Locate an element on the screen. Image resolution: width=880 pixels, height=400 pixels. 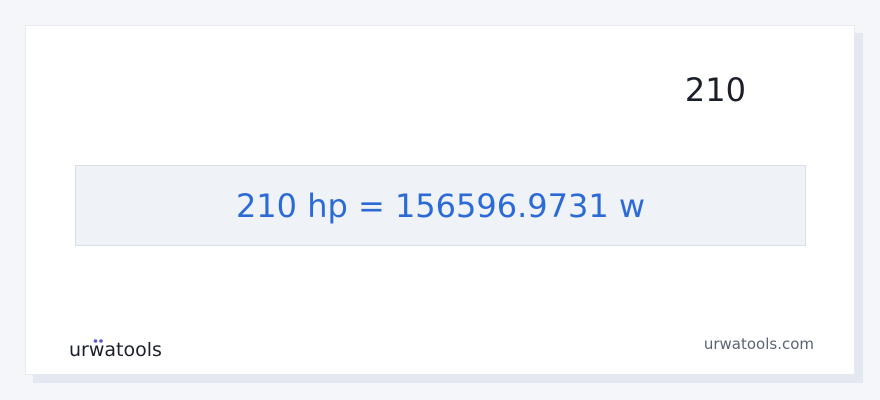
logo-wordmark: urwatools is located at coordinates (115, 350).